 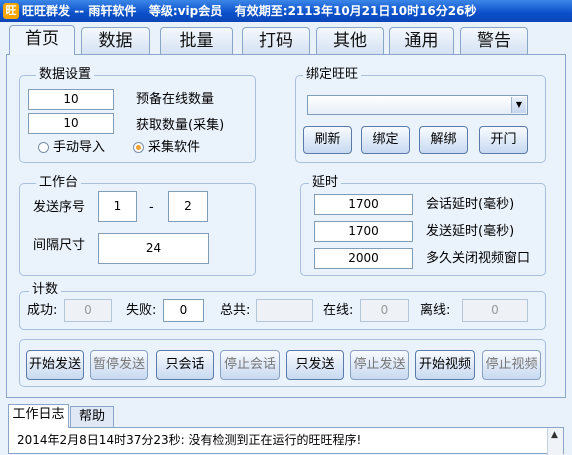 What do you see at coordinates (180, 125) in the screenshot?
I see `fetch-count-label: 获取数量(采集)` at bounding box center [180, 125].